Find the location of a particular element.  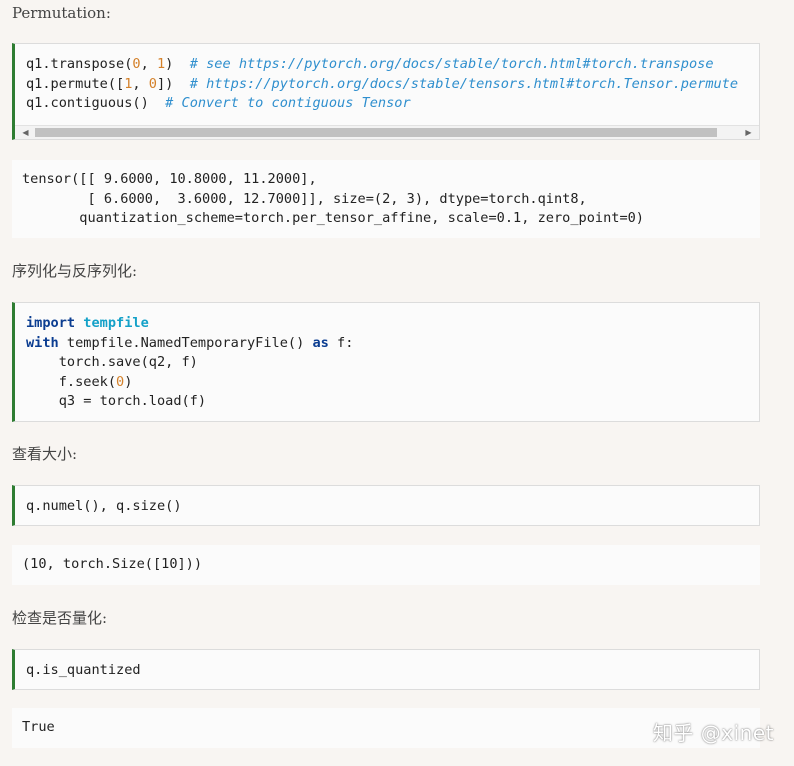

code-cell-size: q.numel(), q.size() is located at coordinates (386, 505).